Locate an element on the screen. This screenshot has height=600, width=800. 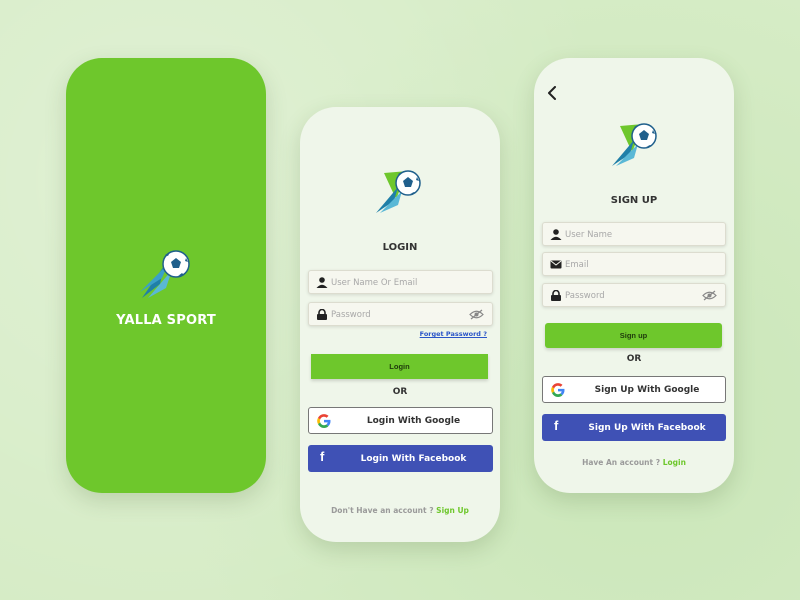
signup-password-field is located at coordinates (634, 295).